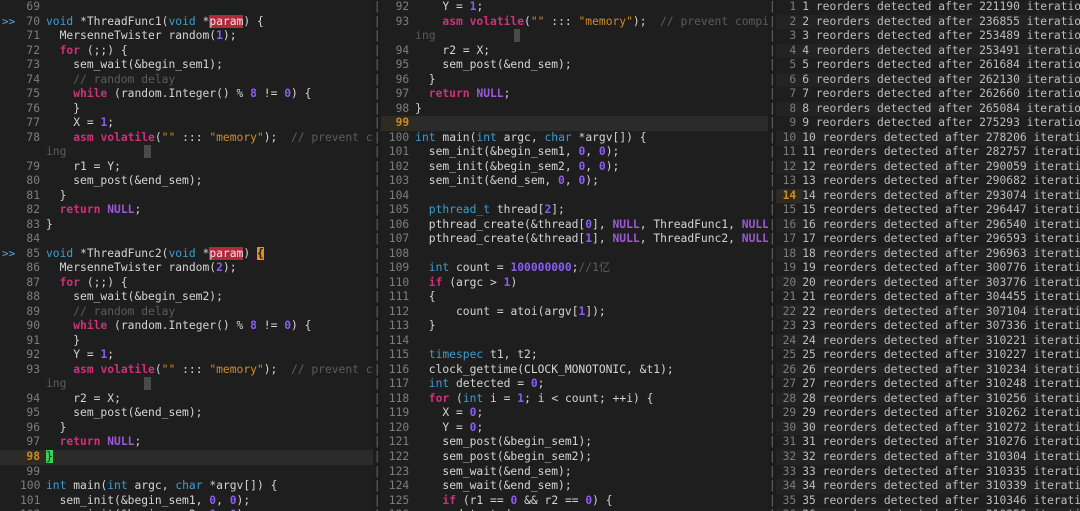 The width and height of the screenshot is (1080, 511). Describe the element at coordinates (186, 7) in the screenshot. I see `code-line: 69` at that location.